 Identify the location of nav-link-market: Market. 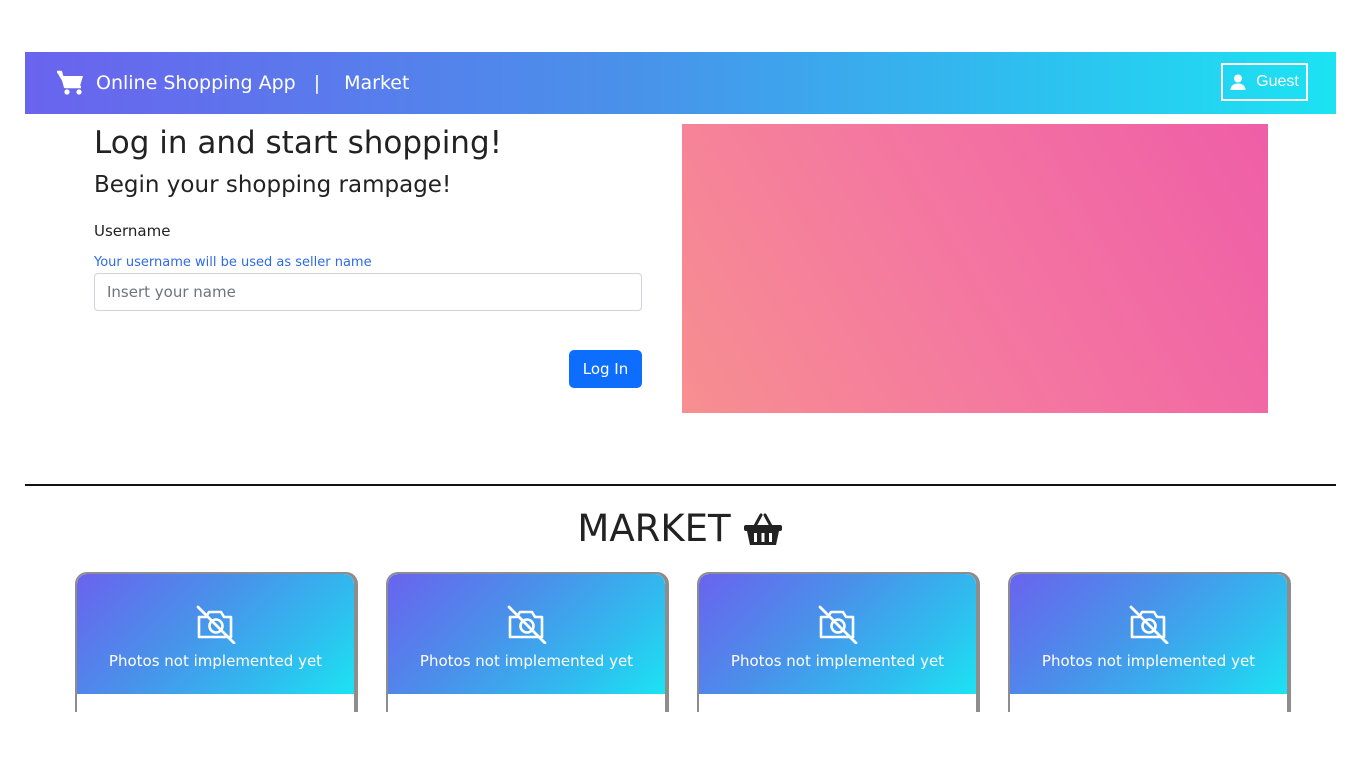
(376, 83).